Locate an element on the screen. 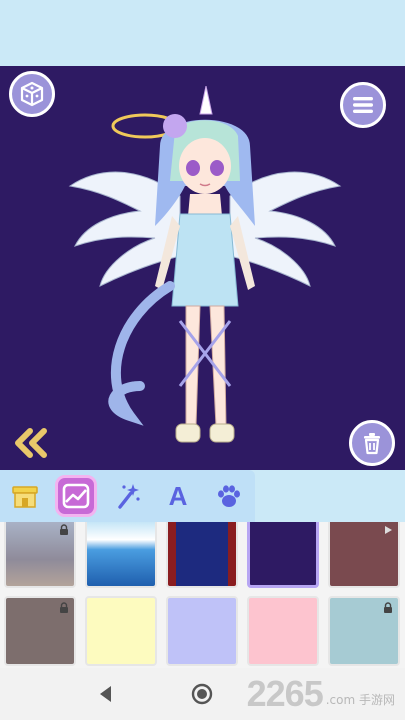  trash-icon is located at coordinates (372, 444).